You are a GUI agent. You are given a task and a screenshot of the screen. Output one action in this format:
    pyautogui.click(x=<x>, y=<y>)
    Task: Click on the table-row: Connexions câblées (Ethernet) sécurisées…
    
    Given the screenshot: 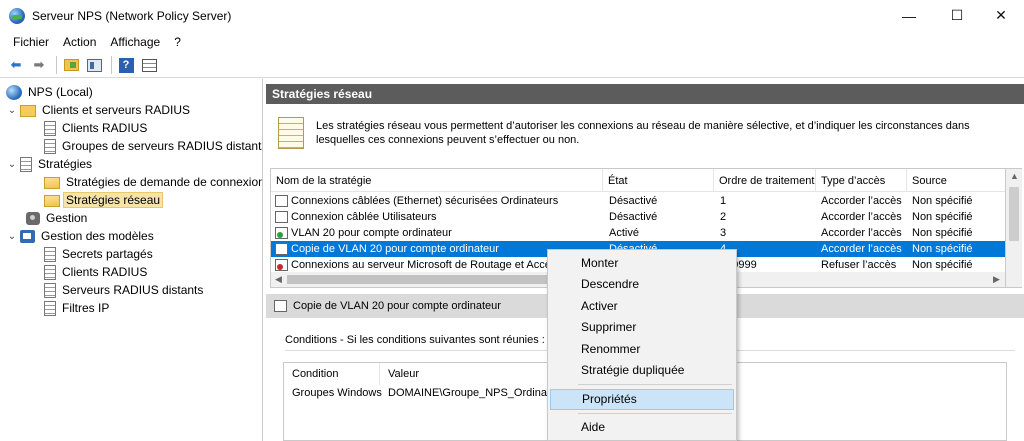 What is the action you would take?
    pyautogui.click(x=638, y=201)
    